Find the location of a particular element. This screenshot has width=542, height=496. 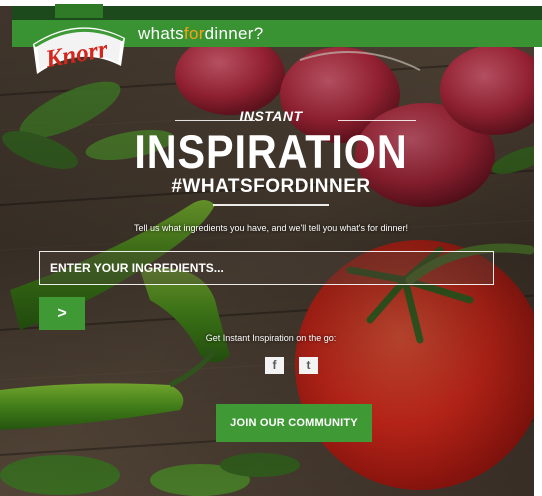

chevron-right-icon: > is located at coordinates (62, 313).